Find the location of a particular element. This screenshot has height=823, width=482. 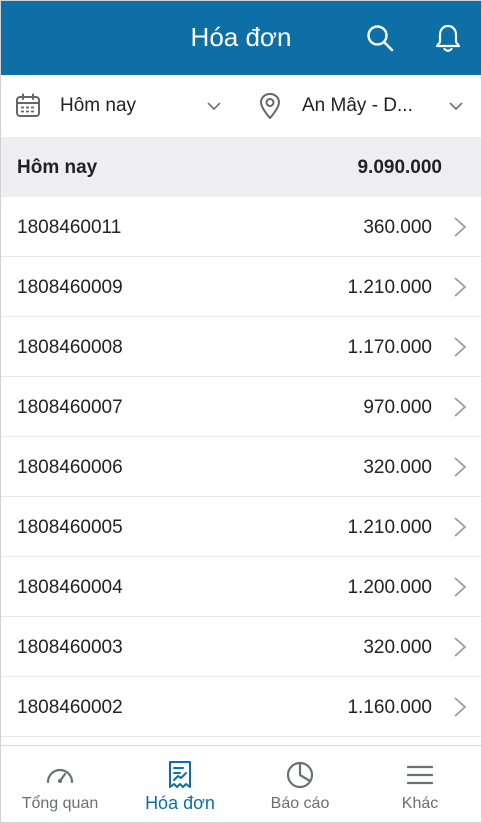

tab-label: Khác is located at coordinates (420, 803).